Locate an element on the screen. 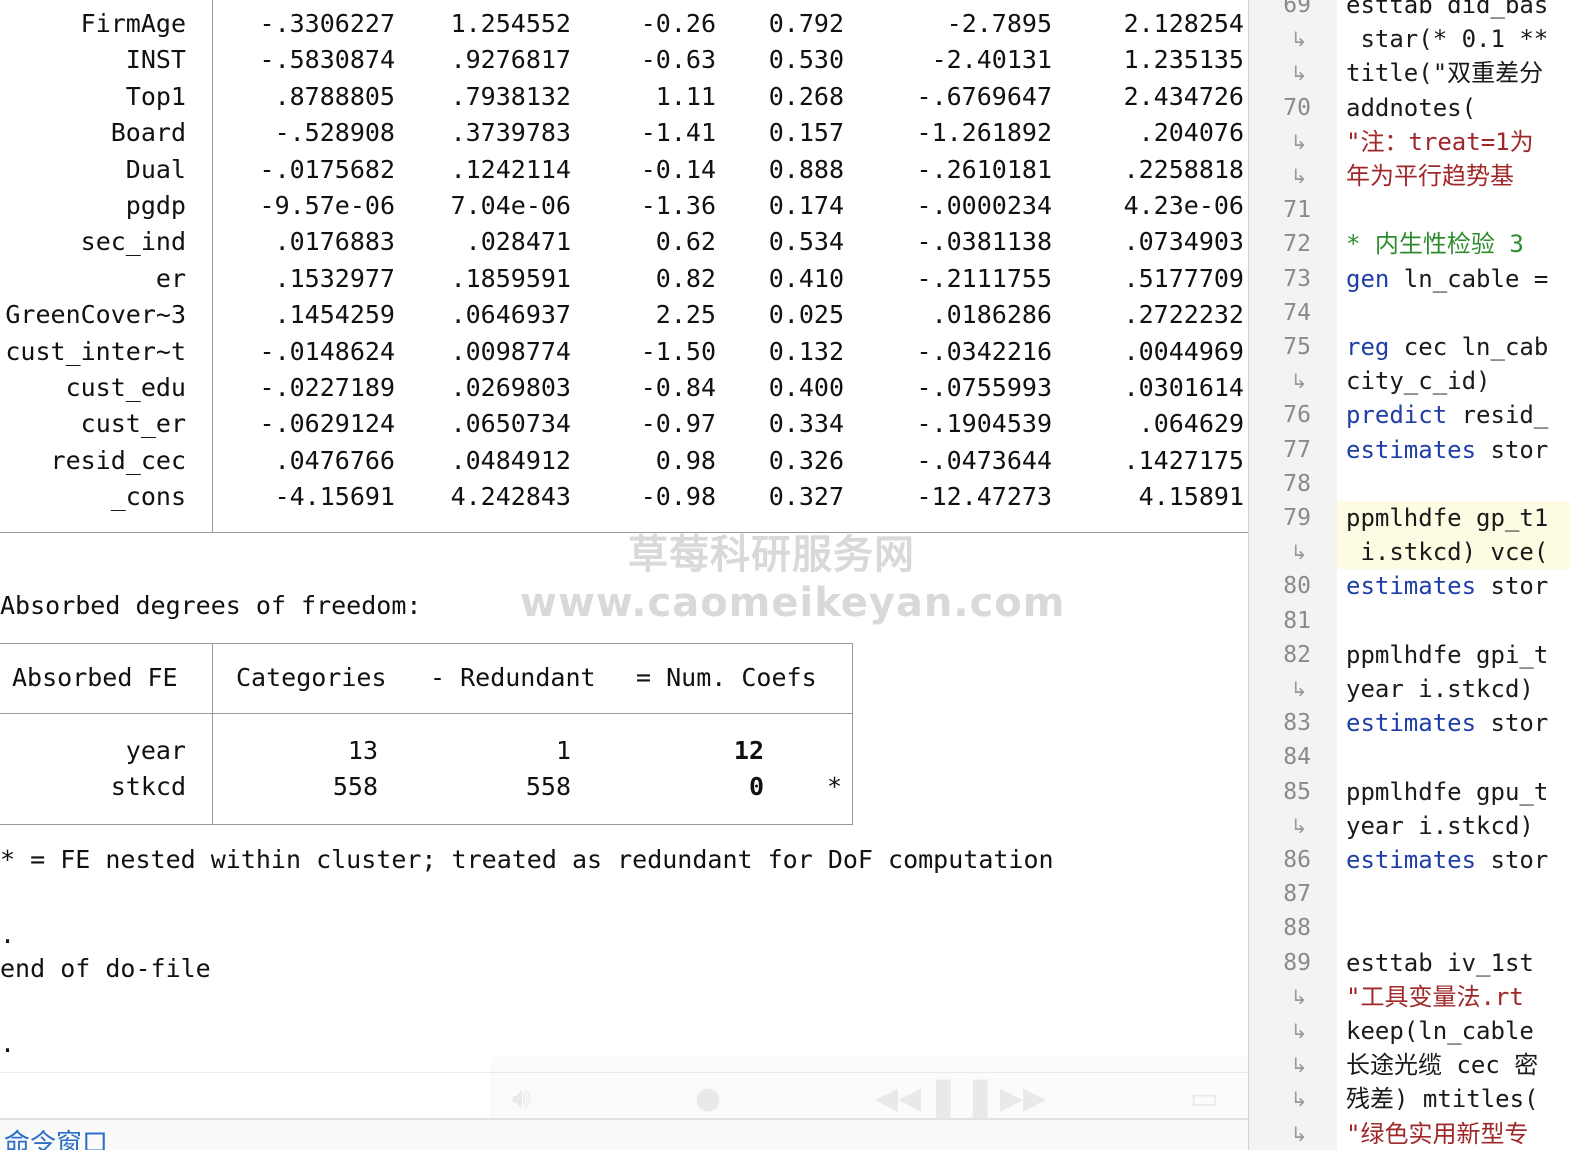  code-line: 长途光缆 cec 密 is located at coordinates (1442, 1065).